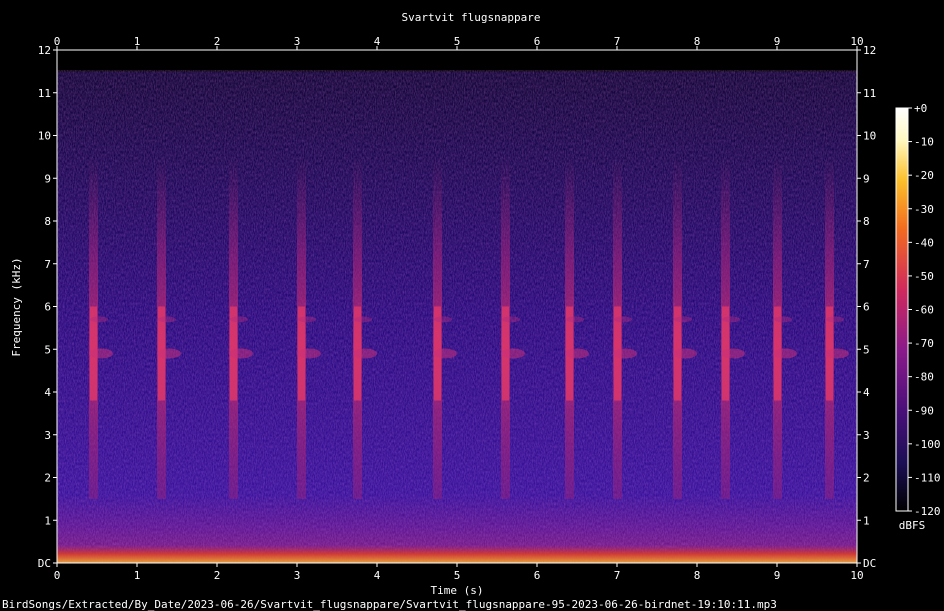 The width and height of the screenshot is (944, 611). What do you see at coordinates (47, 435) in the screenshot?
I see `y-tick-label-left: 3` at bounding box center [47, 435].